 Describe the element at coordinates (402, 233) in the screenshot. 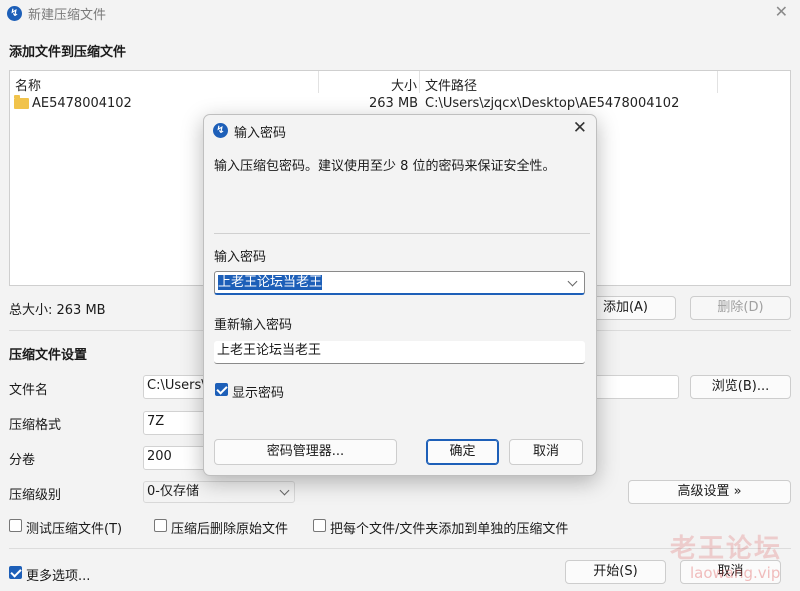

I see `divider` at that location.